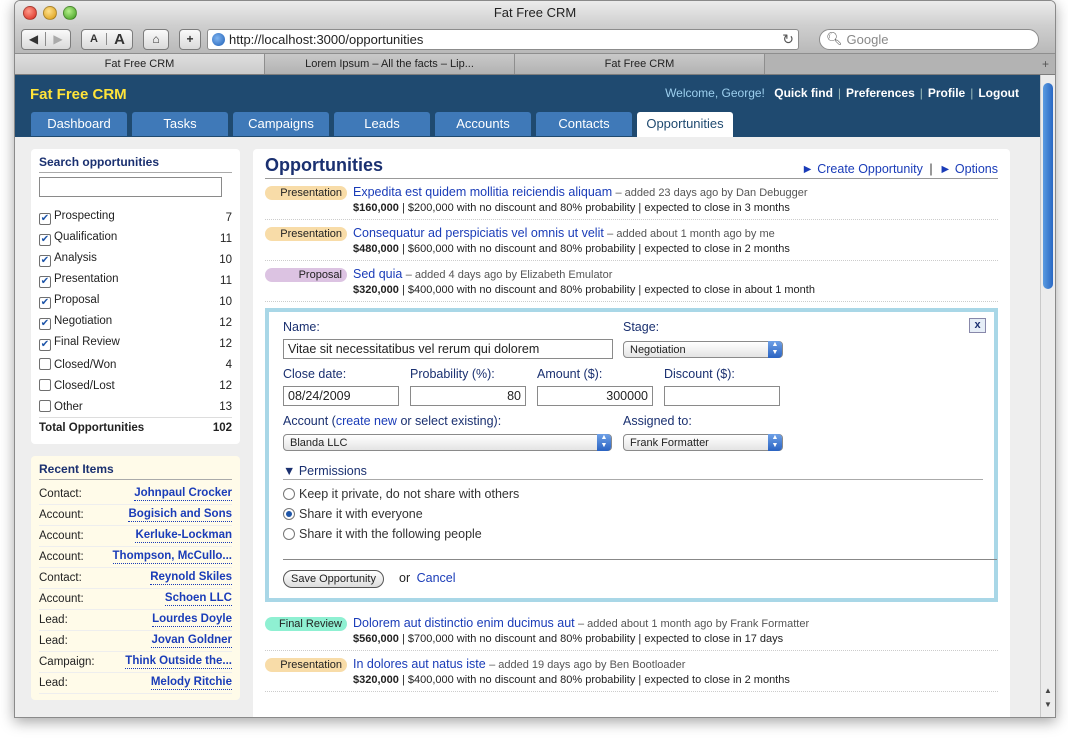  I want to click on filter-item: ✔ Negotiation, so click(75, 322).